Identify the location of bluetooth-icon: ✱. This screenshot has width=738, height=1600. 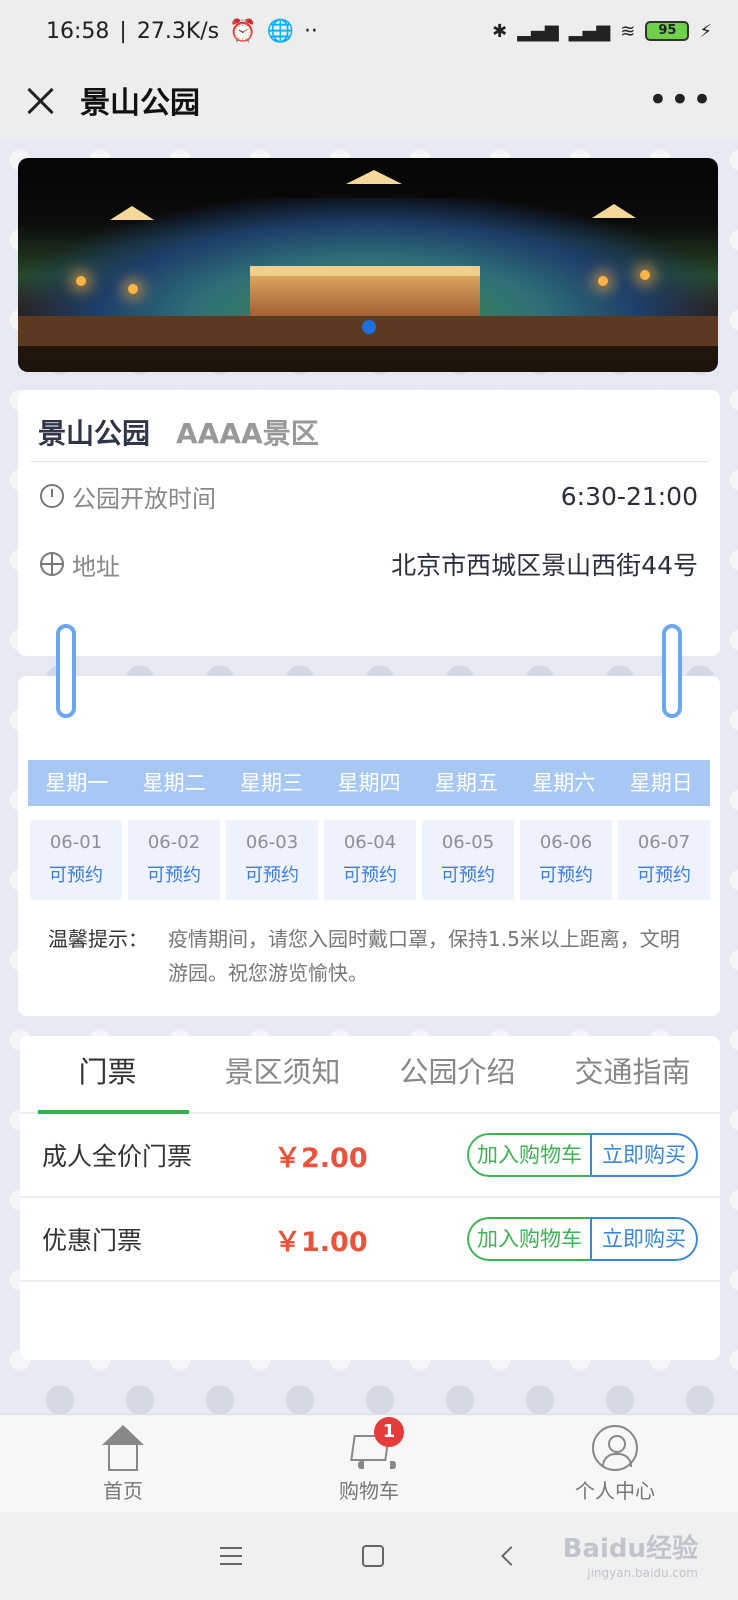
(500, 31).